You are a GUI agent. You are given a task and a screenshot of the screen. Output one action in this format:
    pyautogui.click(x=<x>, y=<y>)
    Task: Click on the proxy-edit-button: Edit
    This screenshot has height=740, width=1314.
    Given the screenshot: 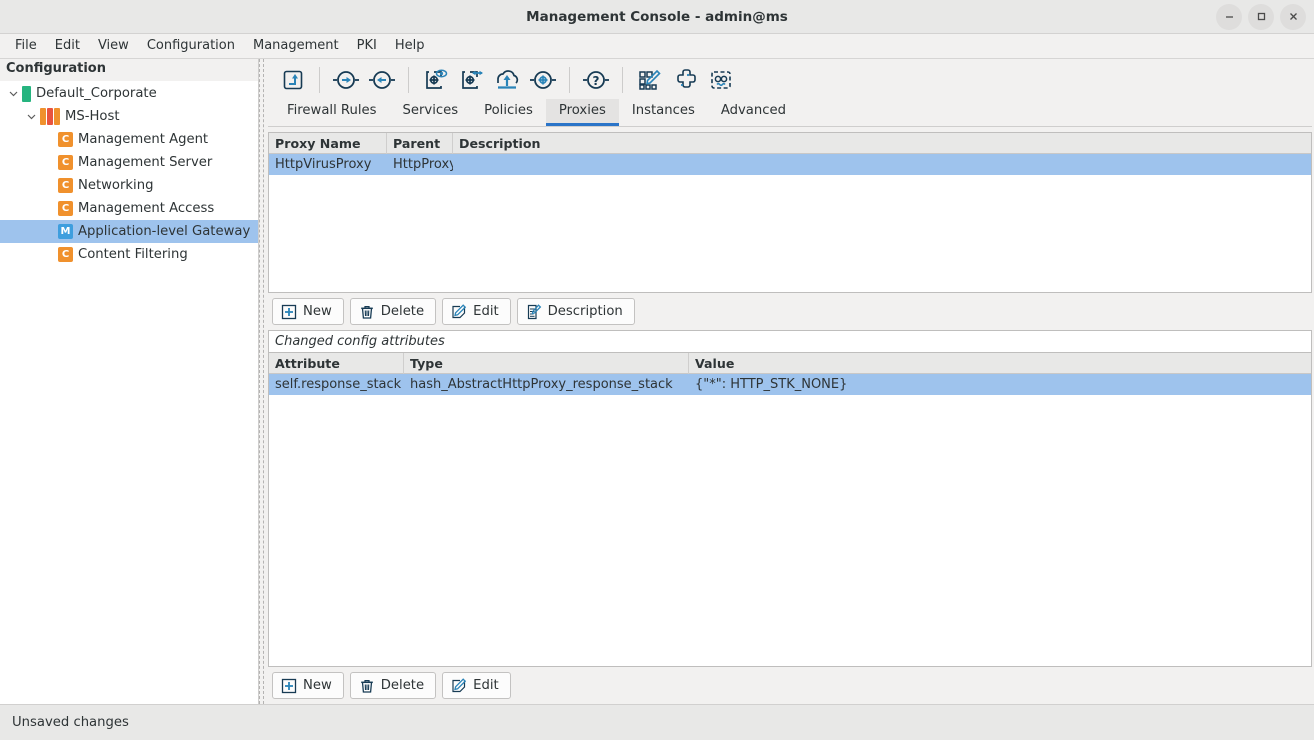 What is the action you would take?
    pyautogui.click(x=476, y=311)
    